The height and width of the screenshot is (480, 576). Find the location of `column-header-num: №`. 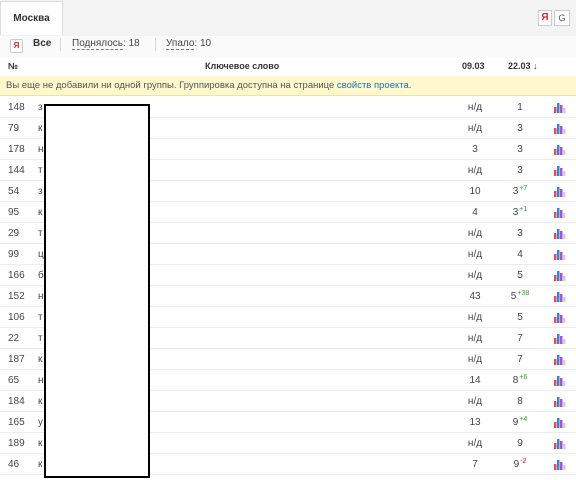

column-header-num: № is located at coordinates (13, 66).